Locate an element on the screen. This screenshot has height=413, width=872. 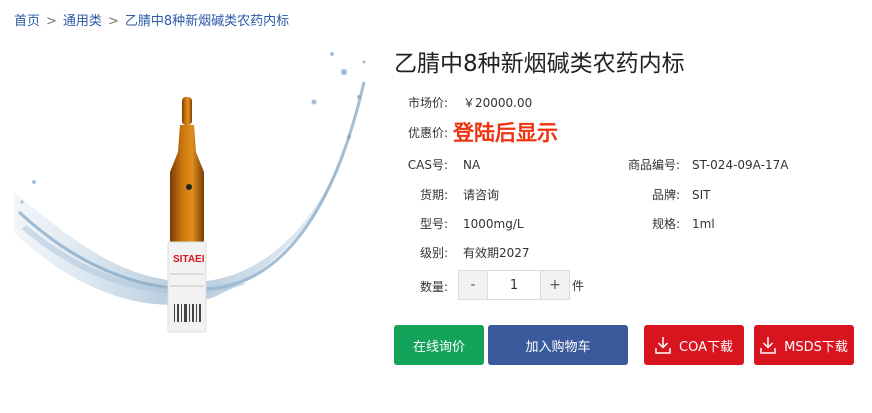
online-inquiry-button: 在线询价 is located at coordinates (439, 345).